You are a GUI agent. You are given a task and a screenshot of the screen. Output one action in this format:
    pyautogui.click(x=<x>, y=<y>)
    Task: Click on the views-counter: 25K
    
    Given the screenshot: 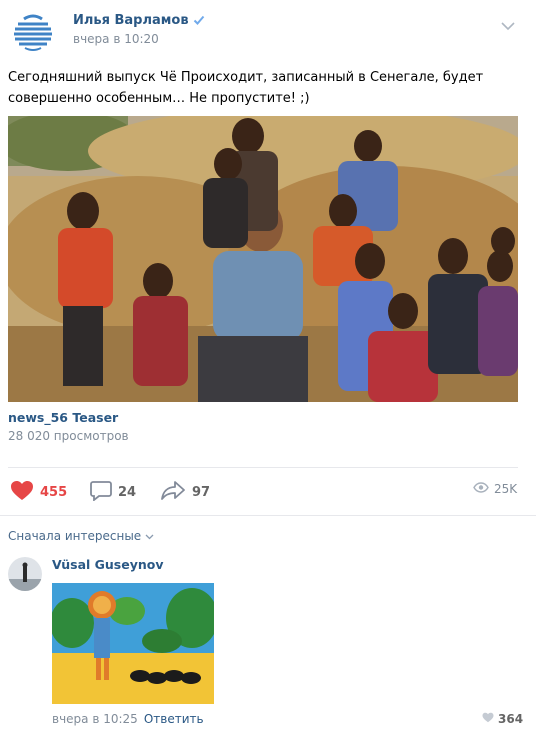 What is the action you would take?
    pyautogui.click(x=495, y=489)
    